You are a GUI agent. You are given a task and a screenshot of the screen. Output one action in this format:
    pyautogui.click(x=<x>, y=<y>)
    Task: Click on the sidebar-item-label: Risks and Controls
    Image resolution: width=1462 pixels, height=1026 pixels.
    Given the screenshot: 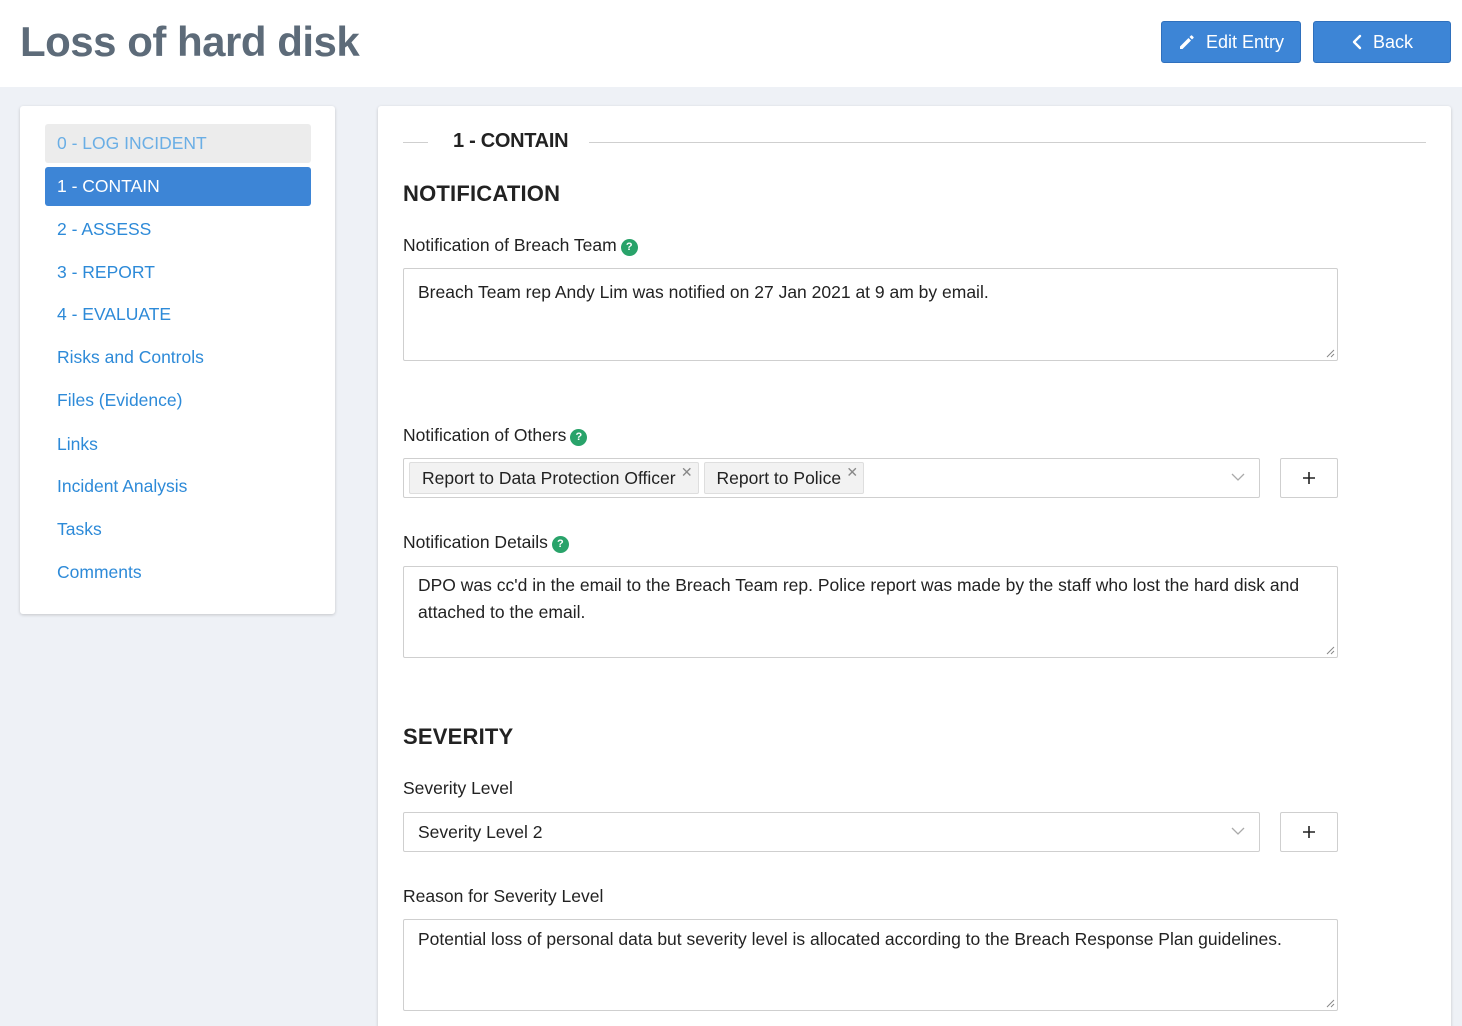 What is the action you would take?
    pyautogui.click(x=130, y=357)
    